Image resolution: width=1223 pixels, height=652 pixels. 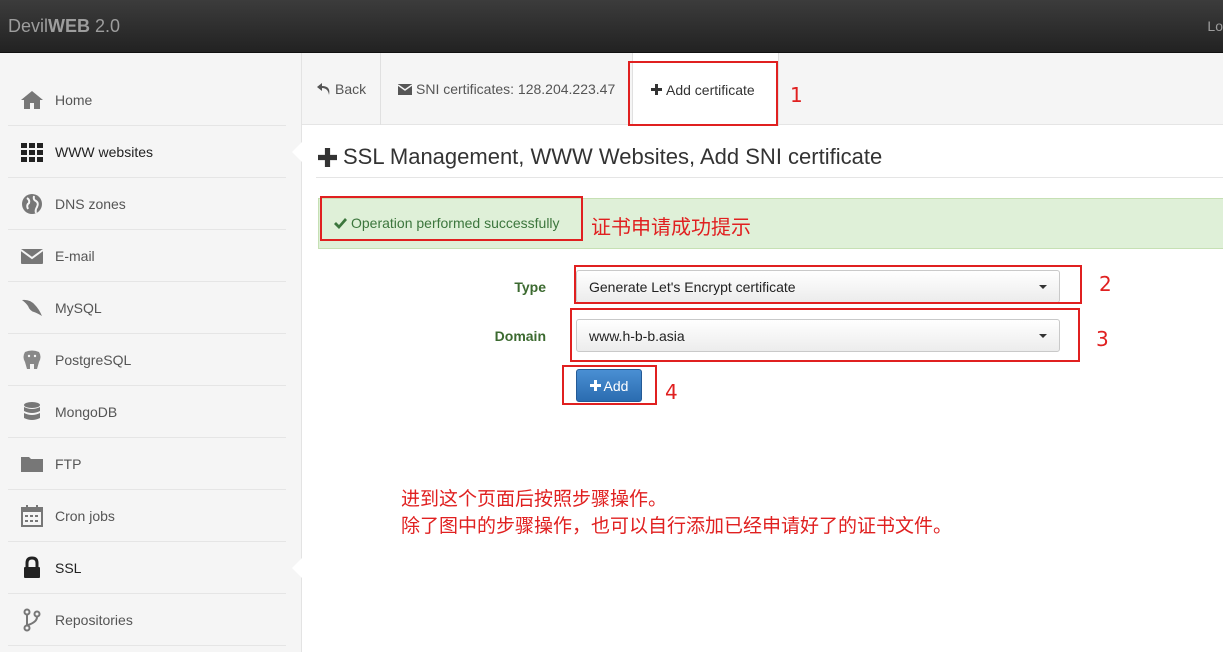 I want to click on calendar-icon, so click(x=32, y=516).